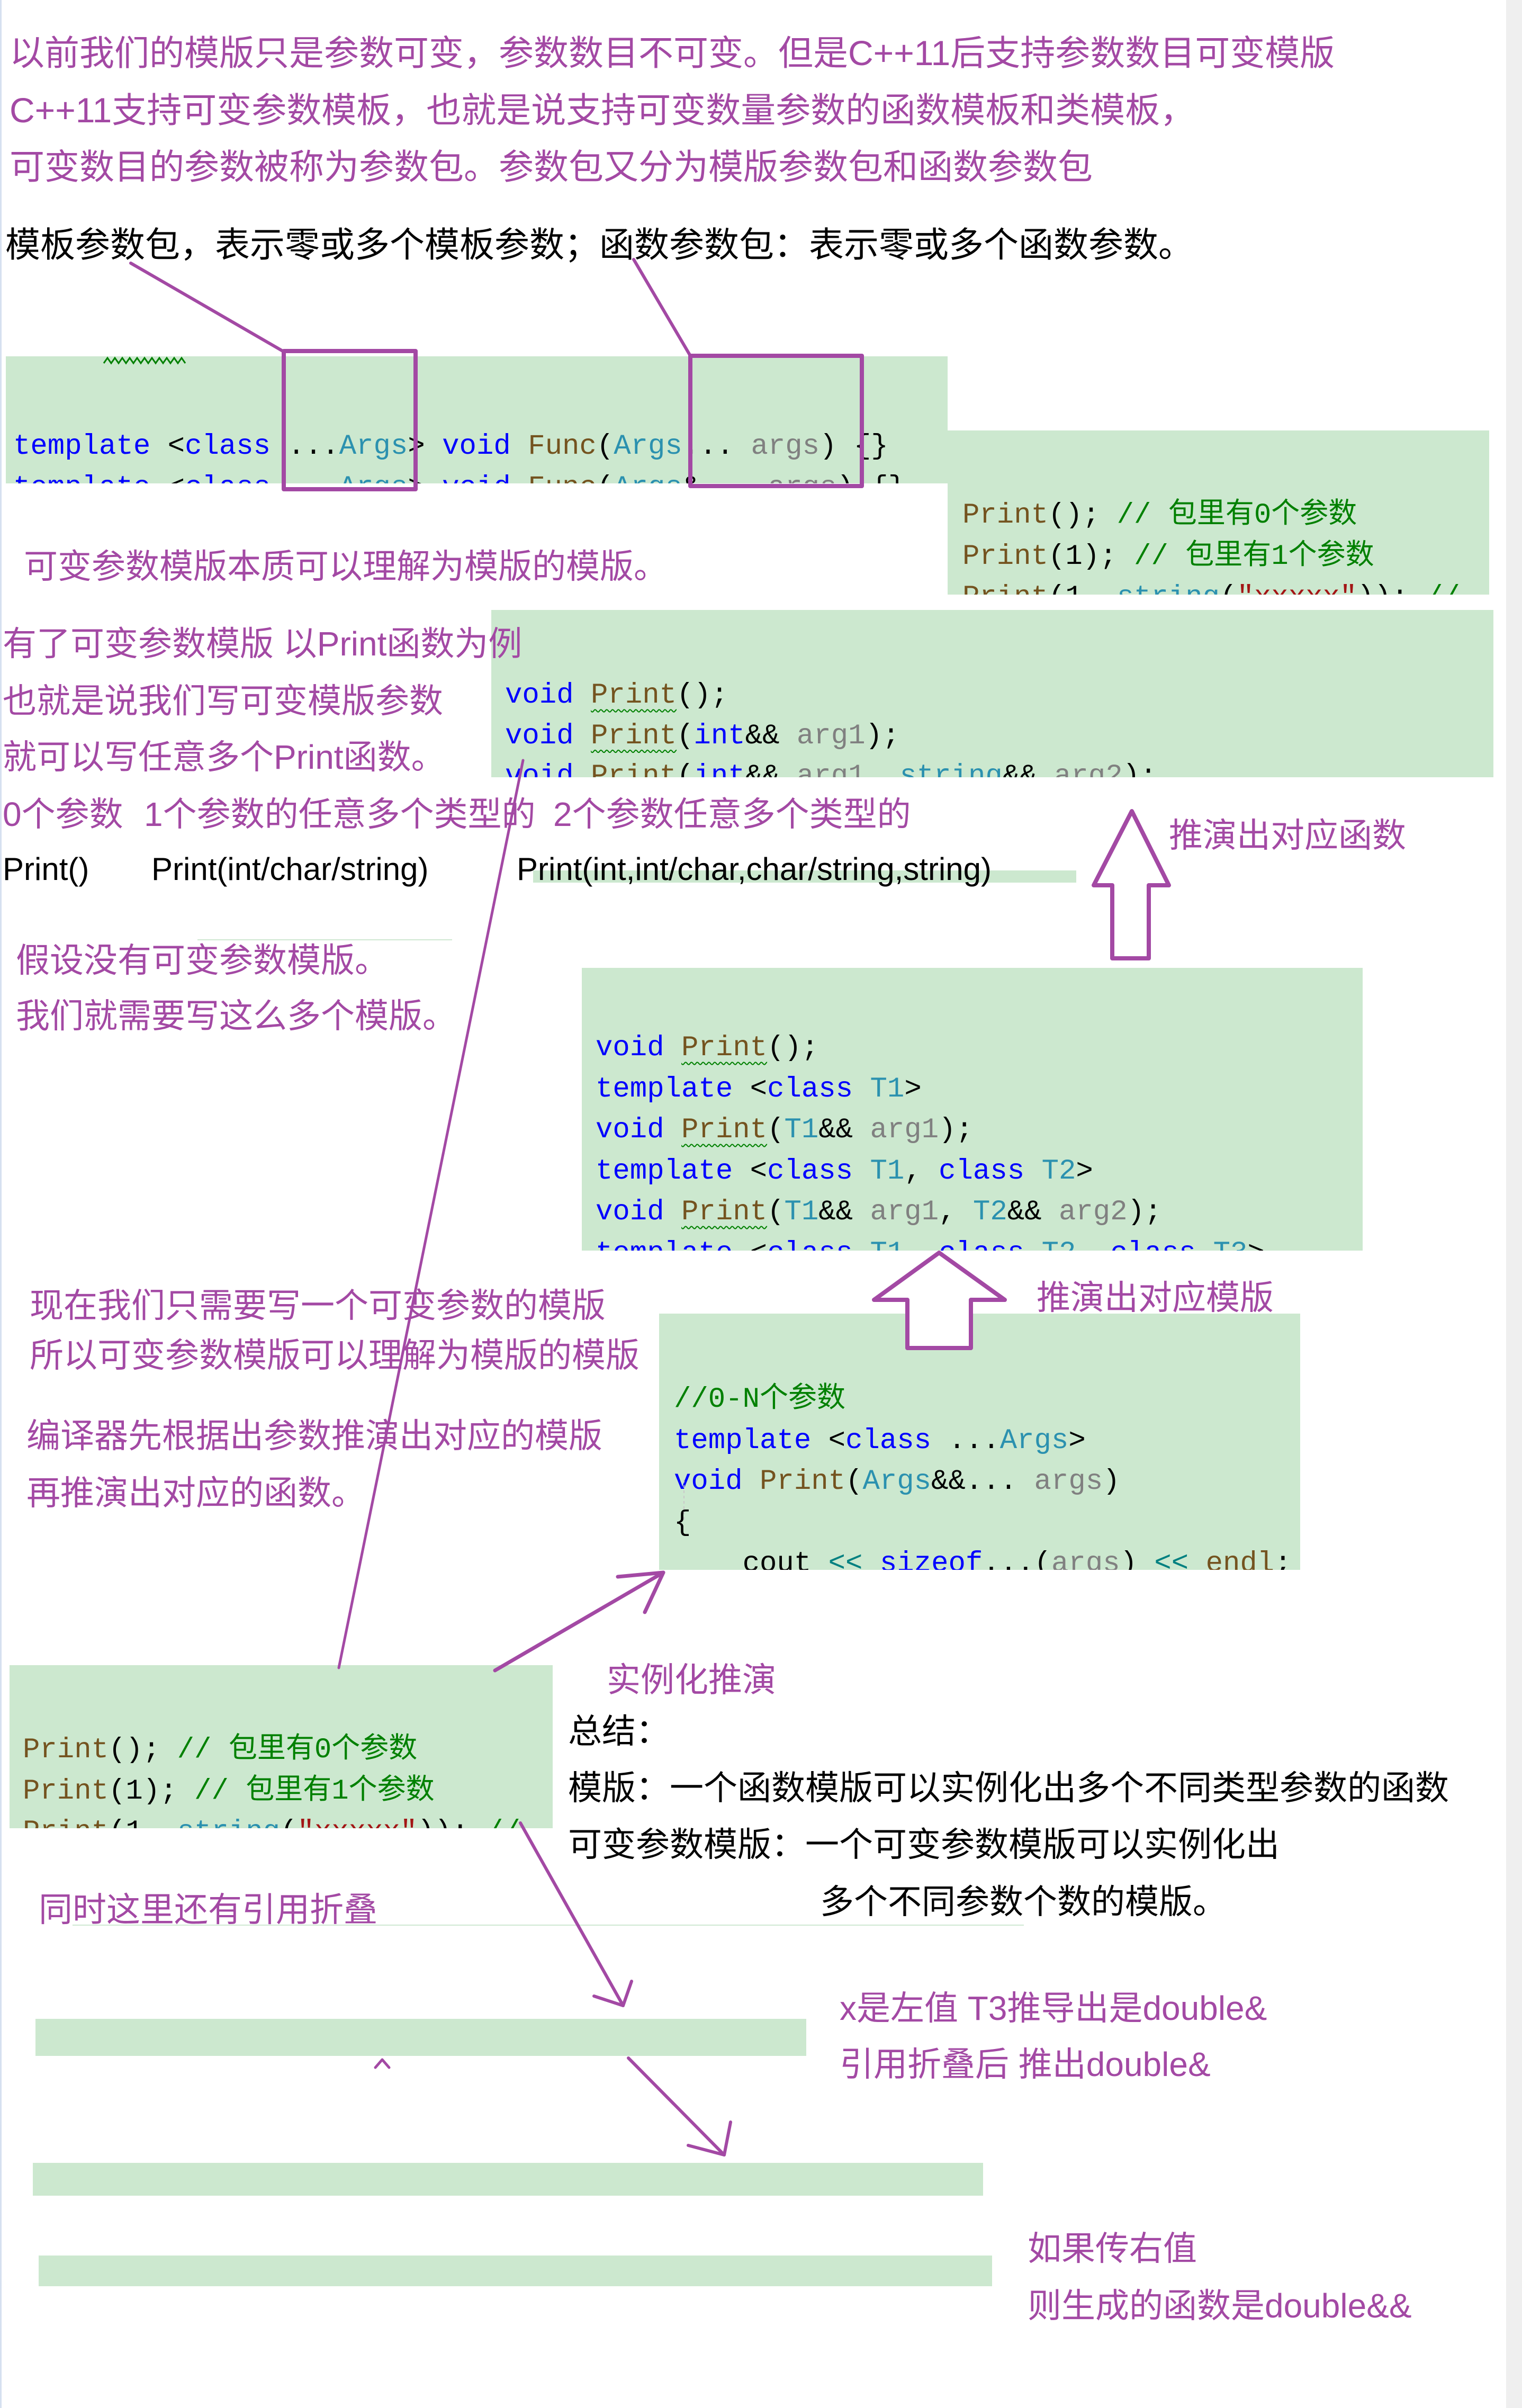 The width and height of the screenshot is (1522, 2408). I want to click on summary-variadic: 可变参数模版：一个可变参数模版可以实例化出, so click(924, 1845).